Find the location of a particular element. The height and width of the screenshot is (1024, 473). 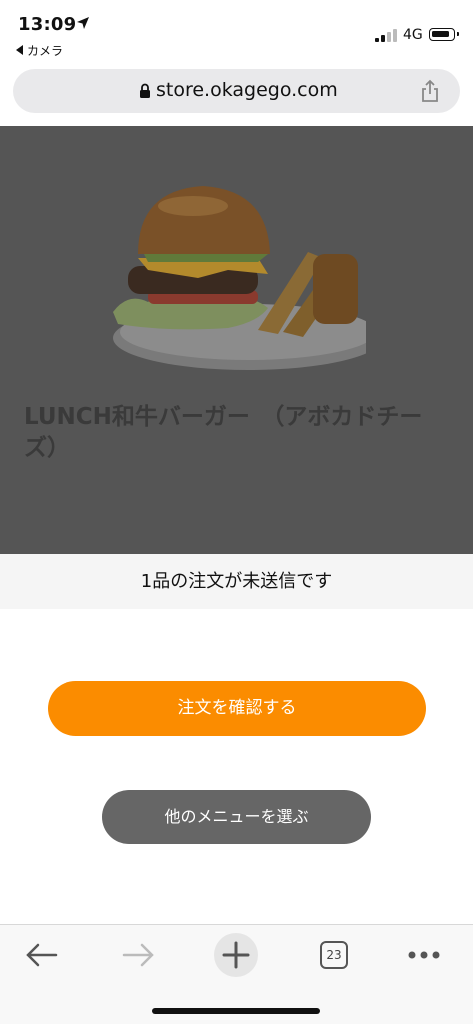

burger-photo is located at coordinates (239, 278).